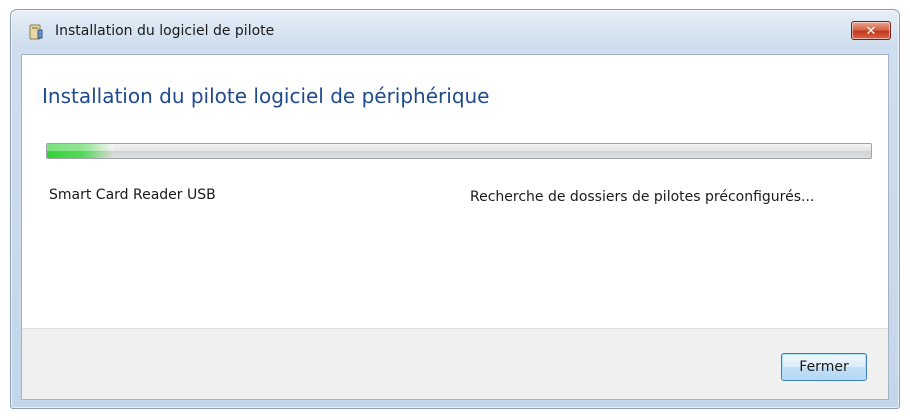  I want to click on driver-install-icon, so click(36, 32).